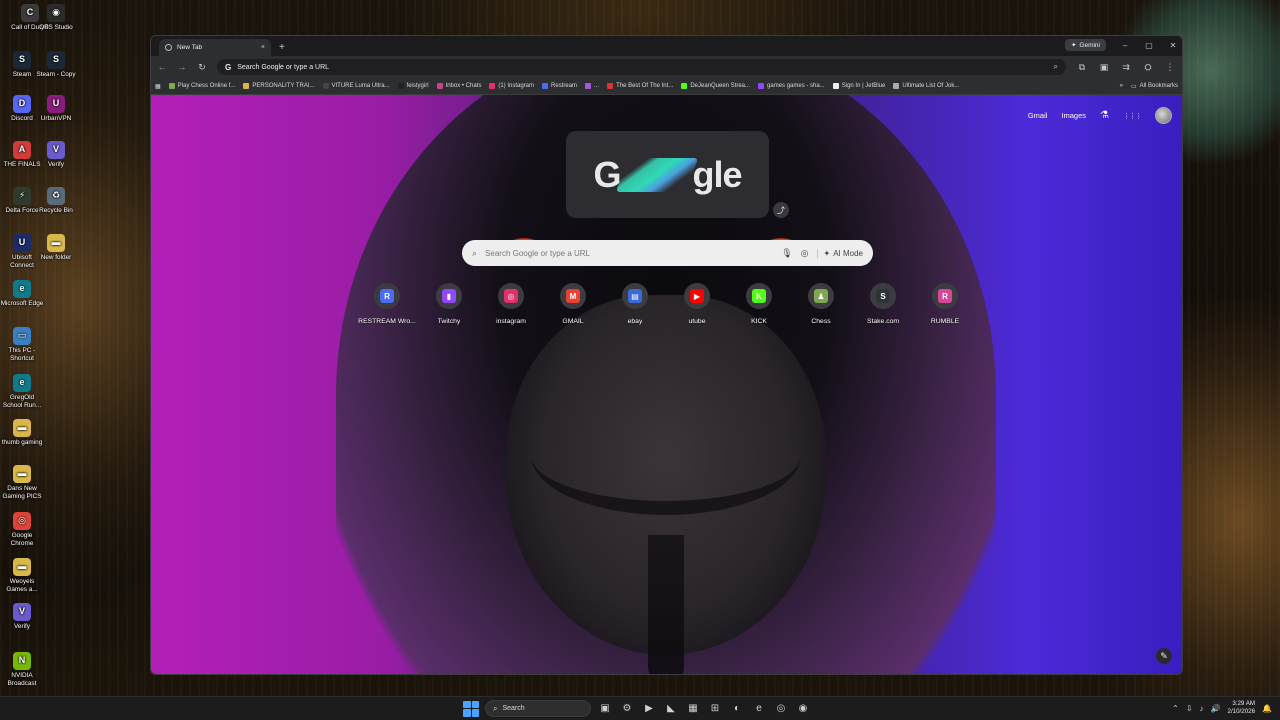 This screenshot has width=1280, height=720. What do you see at coordinates (56, 196) in the screenshot?
I see `recycle-bin-icon: ♻` at bounding box center [56, 196].